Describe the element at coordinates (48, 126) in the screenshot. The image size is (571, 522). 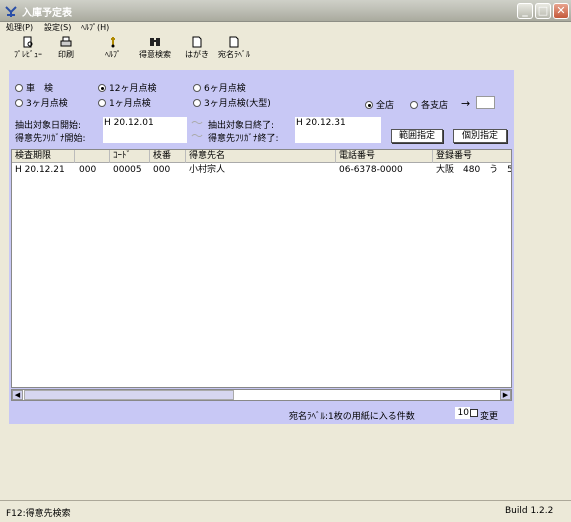
I see `date-start-label: 抽出対象日開始:` at that location.